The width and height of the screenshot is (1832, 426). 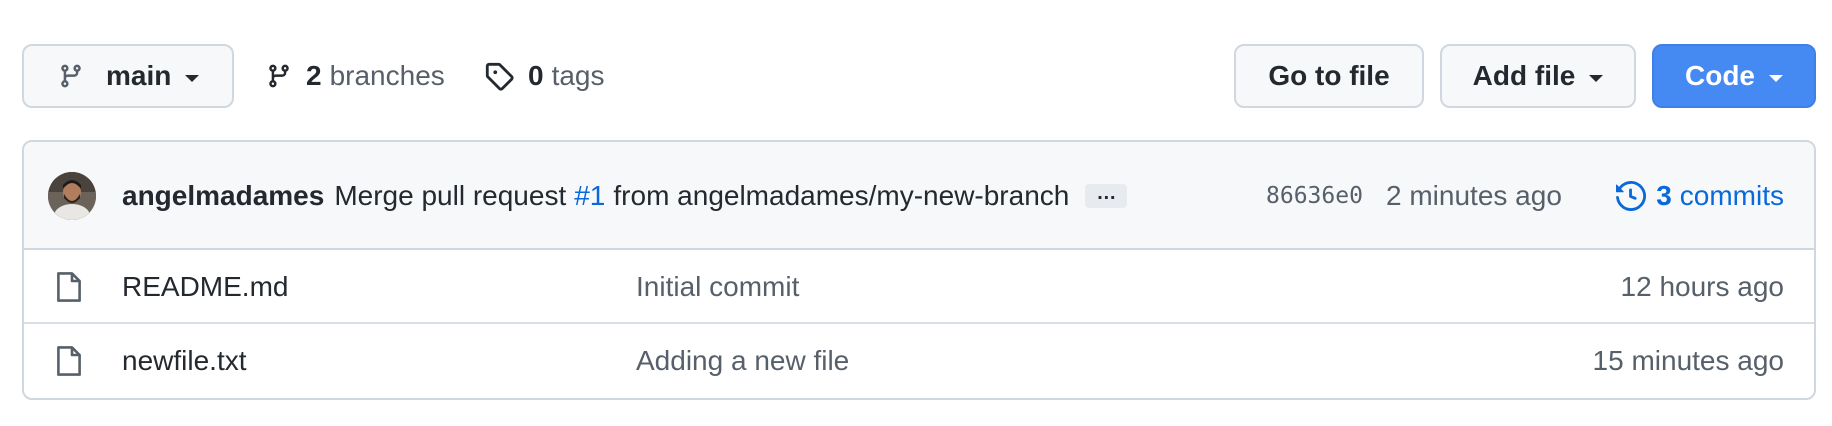 I want to click on branches-label: branches, so click(x=387, y=75).